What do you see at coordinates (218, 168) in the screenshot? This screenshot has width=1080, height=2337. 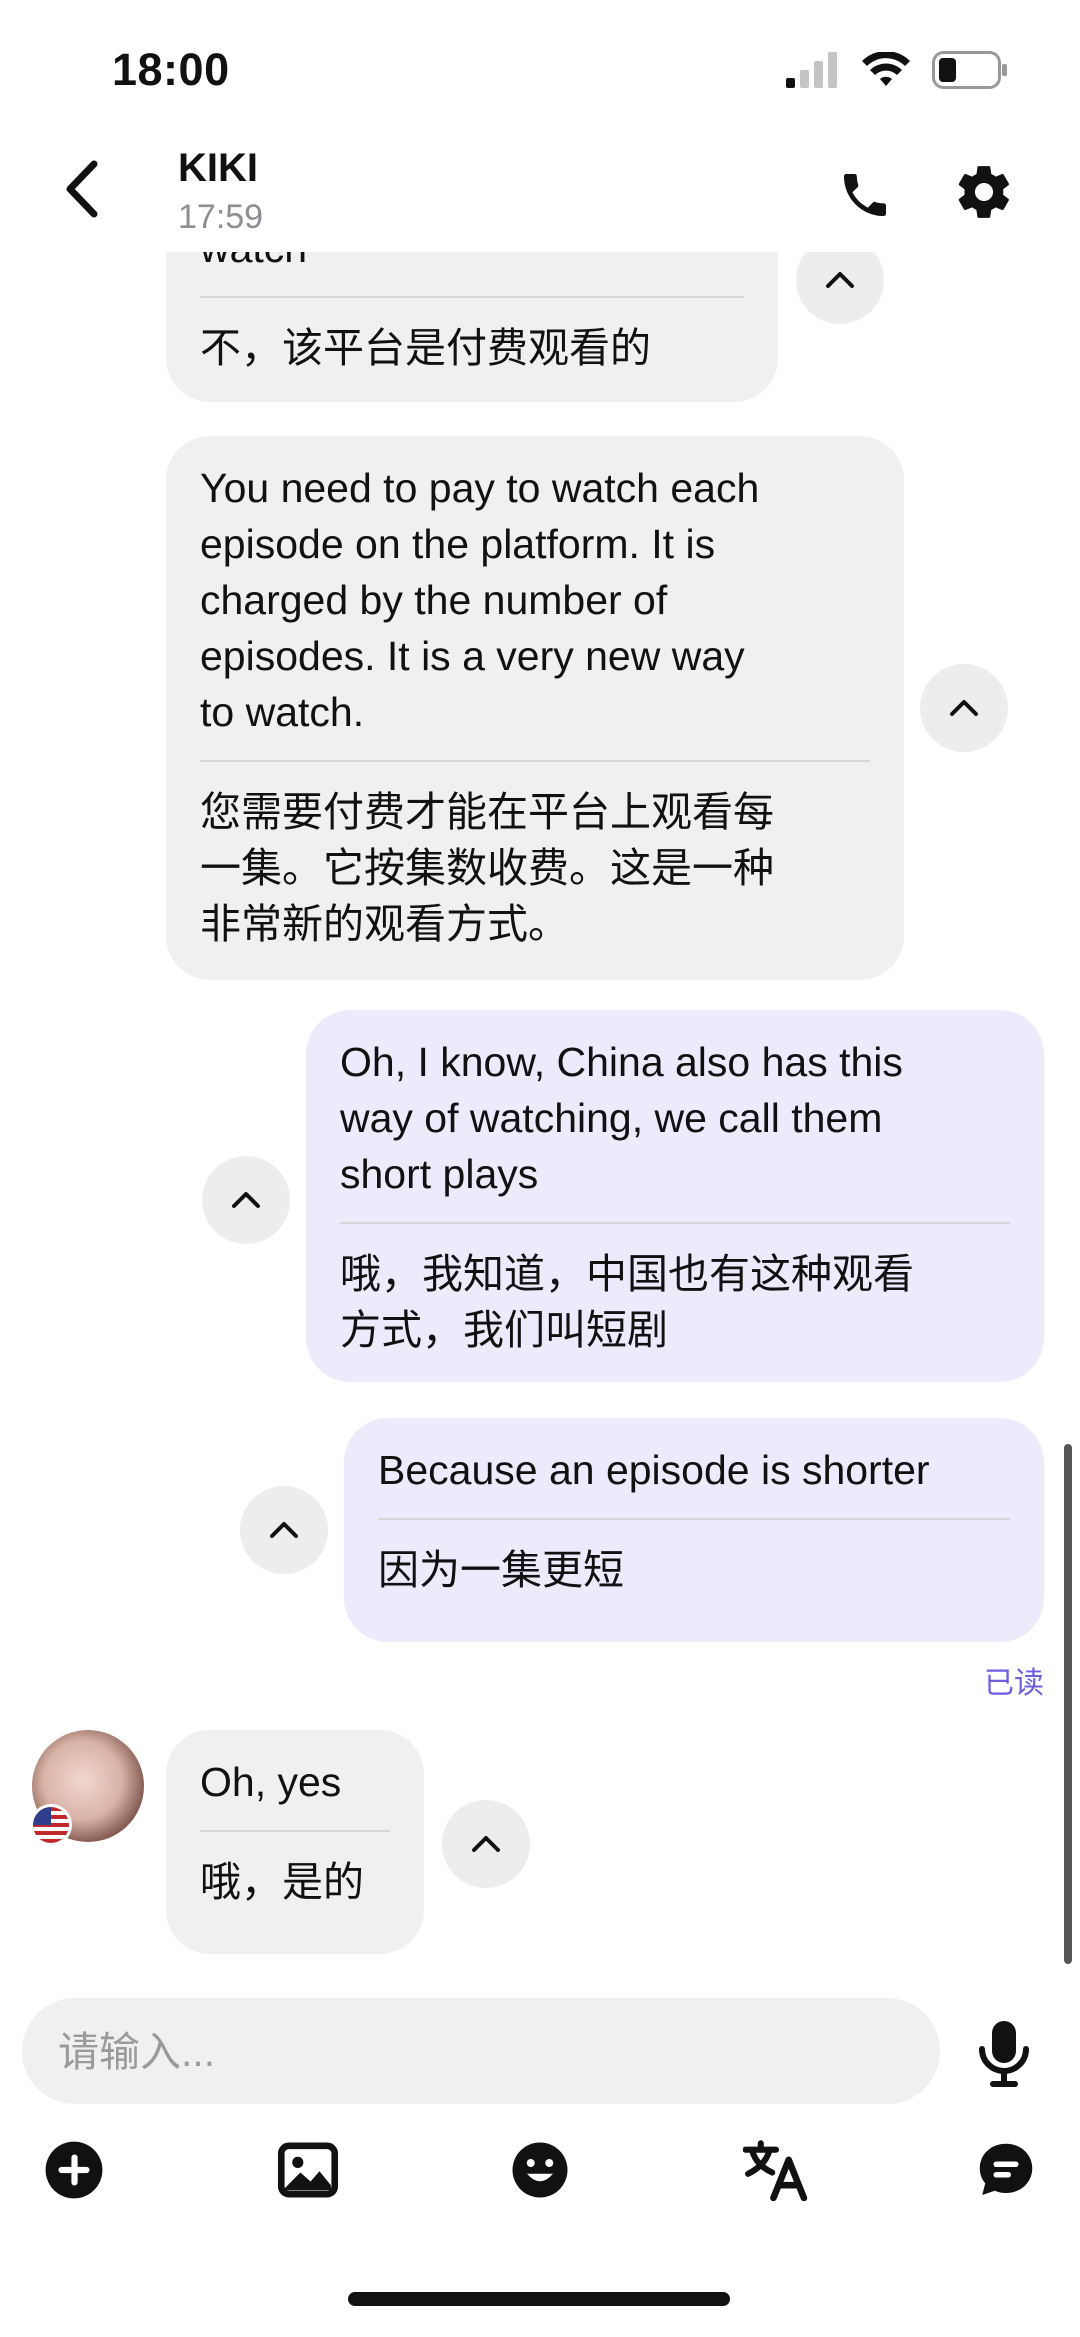 I see `contact-name: KIKI` at bounding box center [218, 168].